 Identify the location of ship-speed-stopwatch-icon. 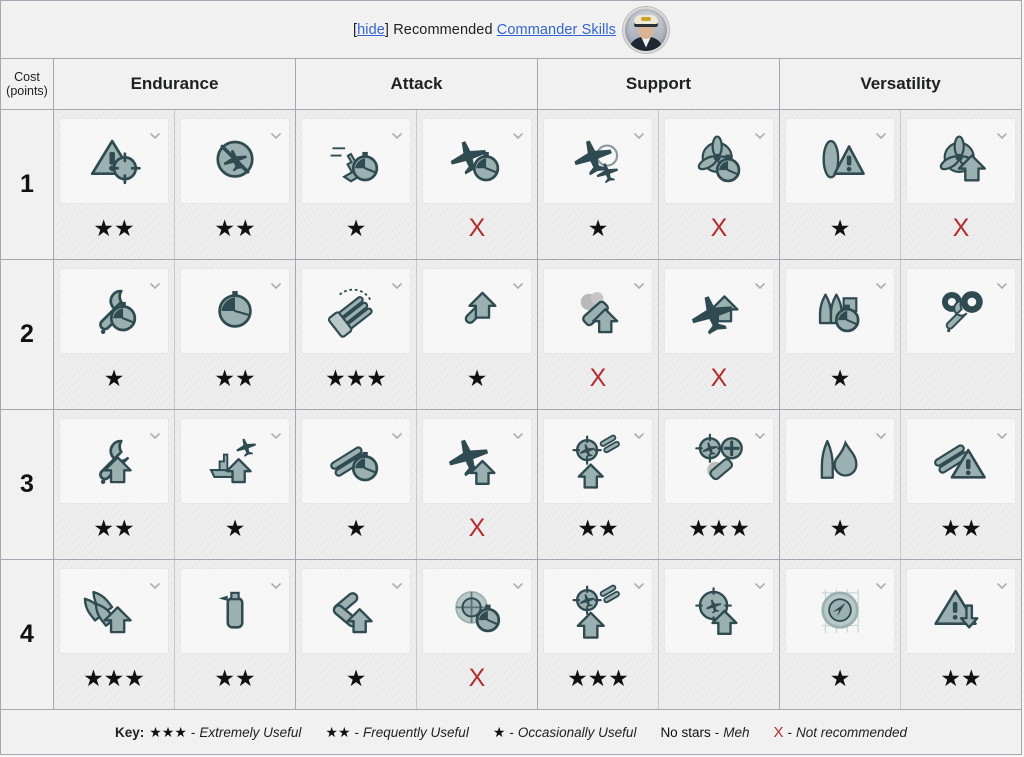
(356, 161).